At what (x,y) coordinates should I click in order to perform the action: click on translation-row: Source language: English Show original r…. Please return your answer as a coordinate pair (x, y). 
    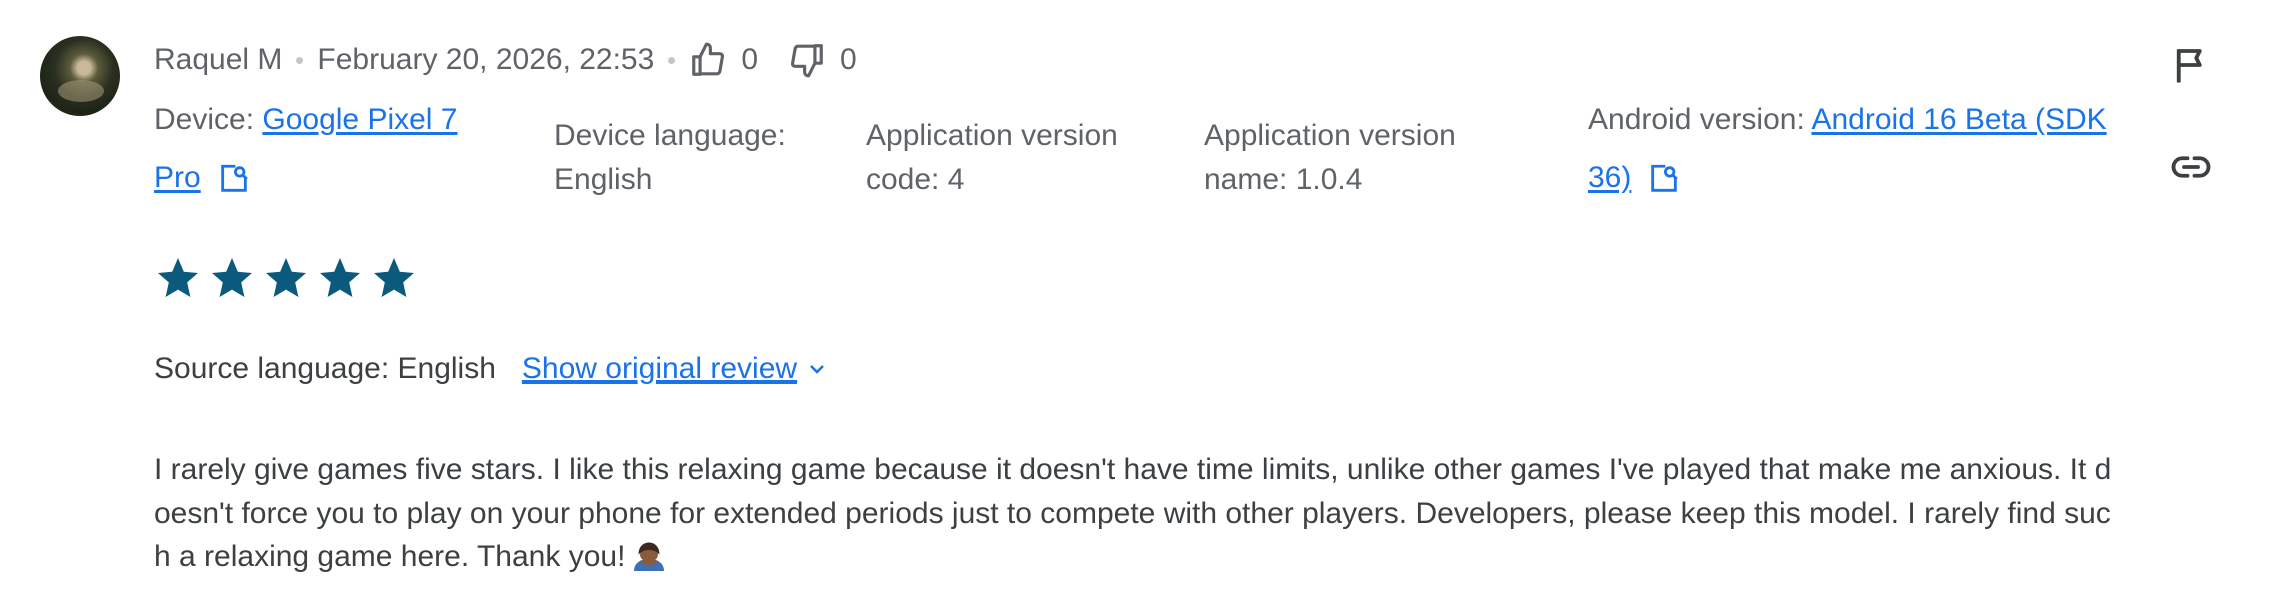
    Looking at the image, I should click on (491, 369).